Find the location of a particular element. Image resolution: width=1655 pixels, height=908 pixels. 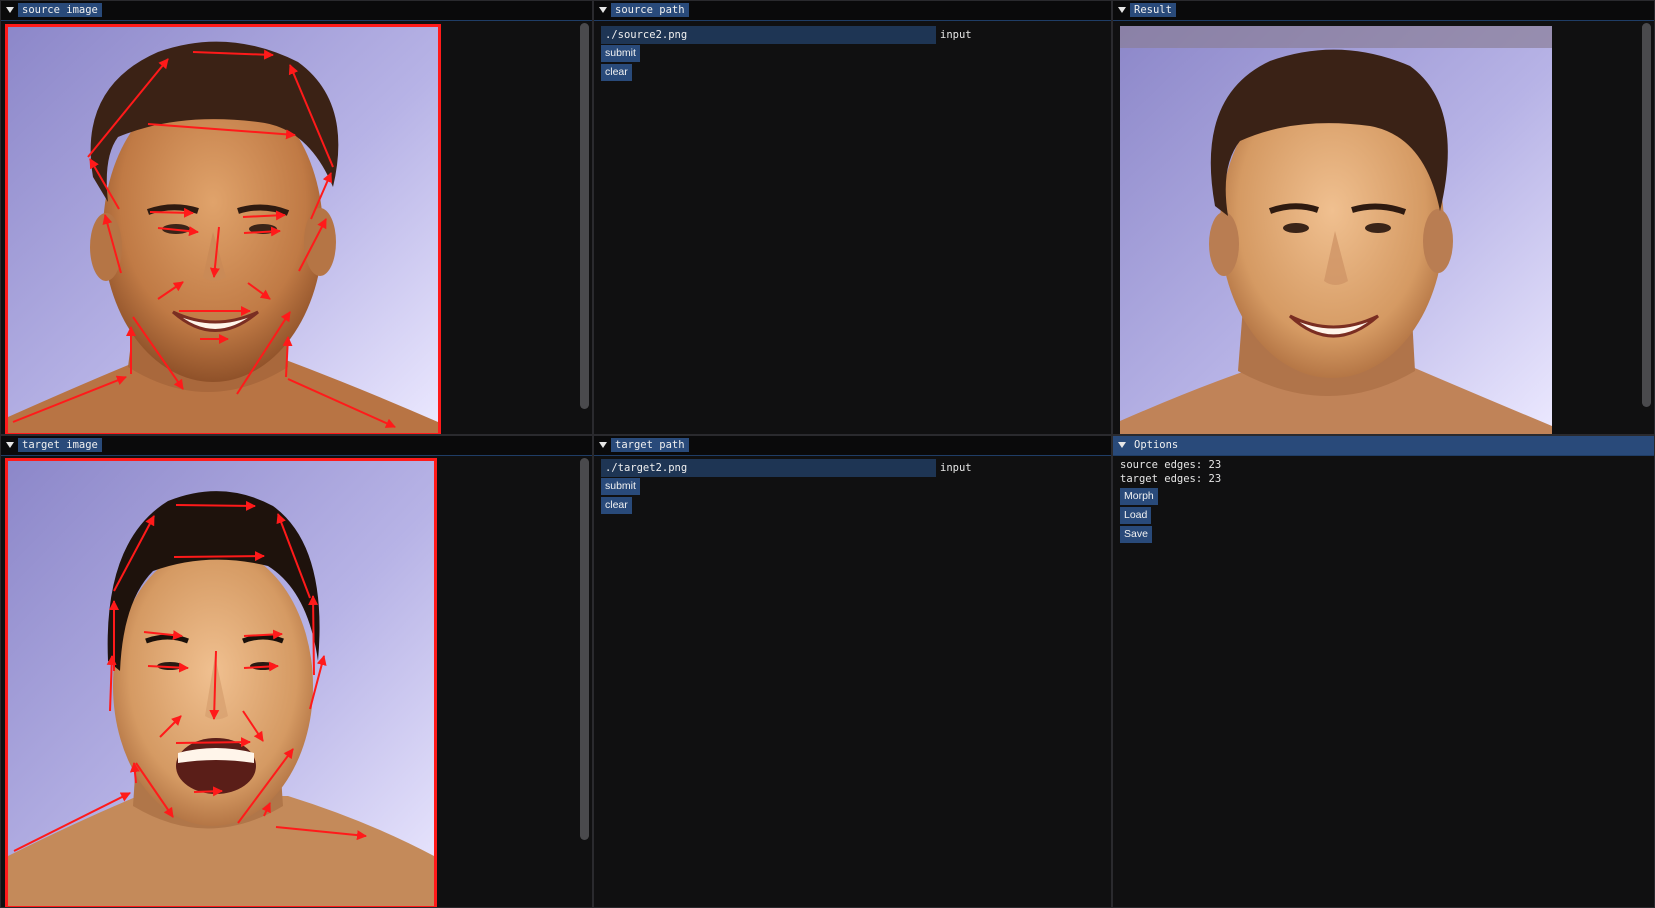

source-image-titlebar: source image is located at coordinates (296, 11).